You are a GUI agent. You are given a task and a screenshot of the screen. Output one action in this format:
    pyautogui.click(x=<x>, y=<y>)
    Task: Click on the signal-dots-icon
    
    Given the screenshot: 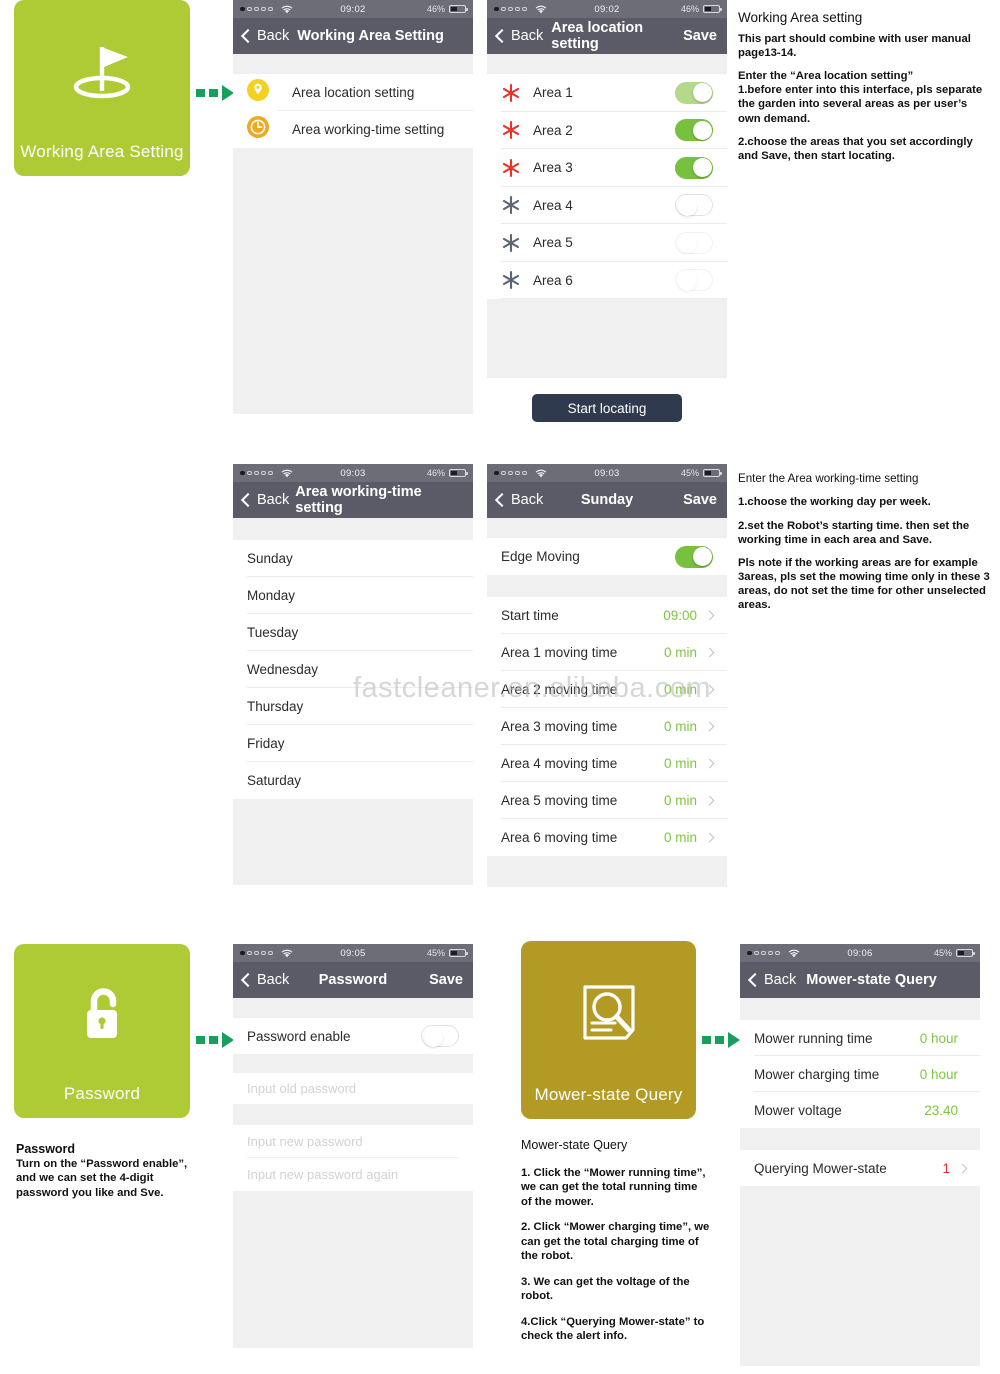 What is the action you would take?
    pyautogui.click(x=256, y=953)
    